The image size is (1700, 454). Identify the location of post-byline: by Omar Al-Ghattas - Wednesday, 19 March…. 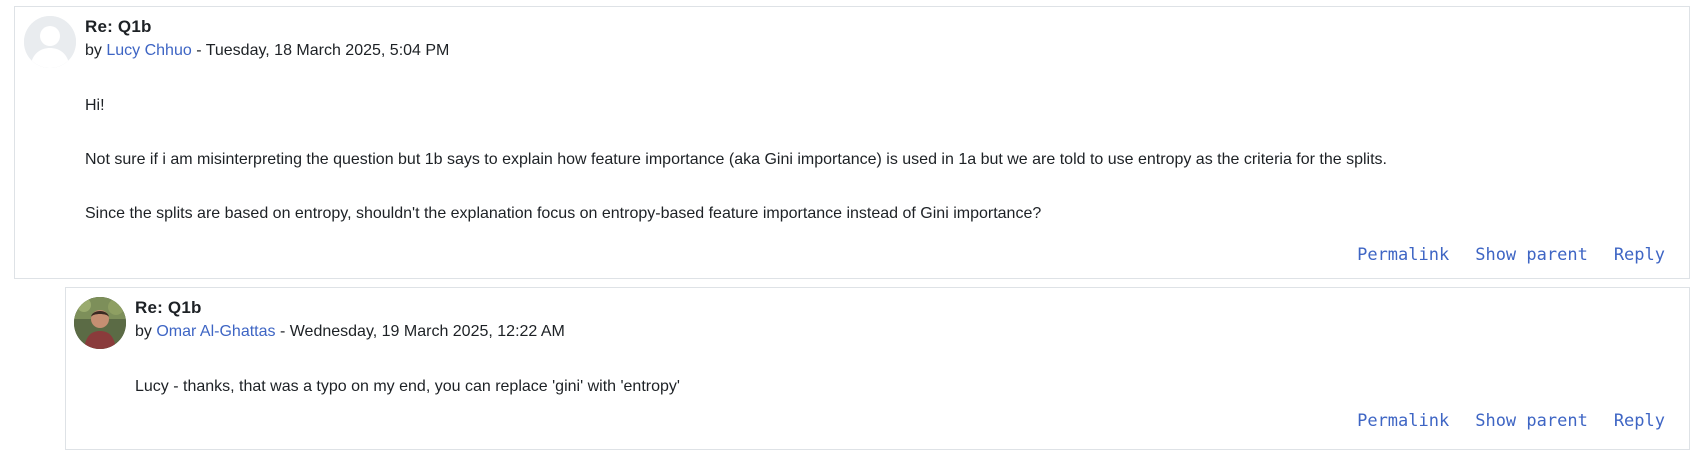
(350, 332).